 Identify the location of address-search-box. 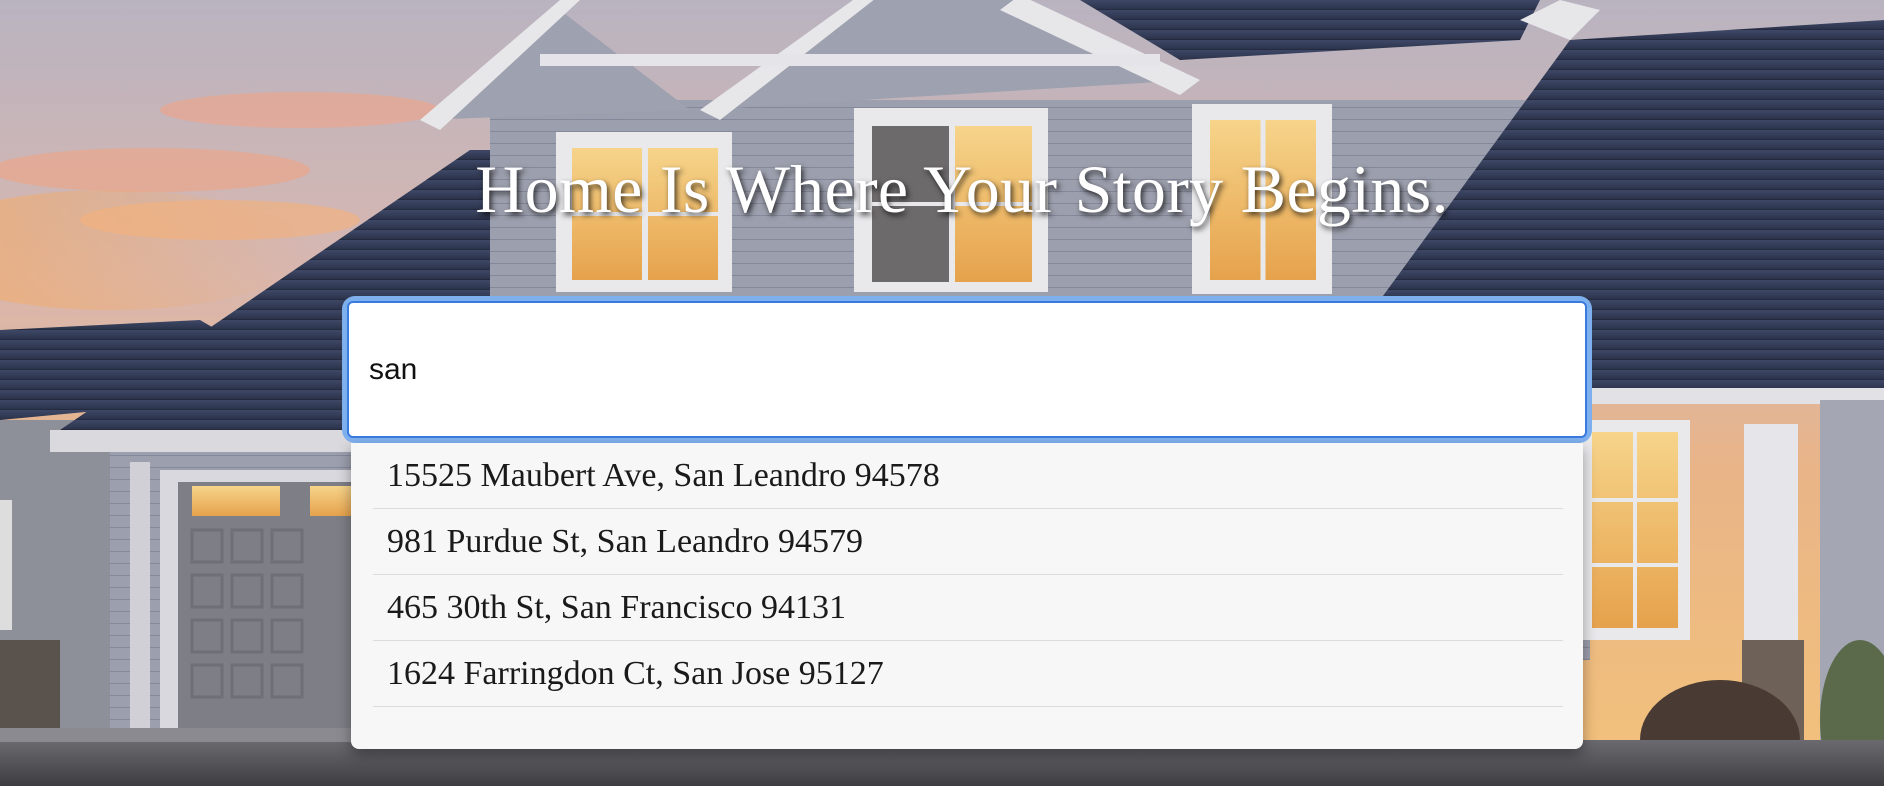
(967, 369).